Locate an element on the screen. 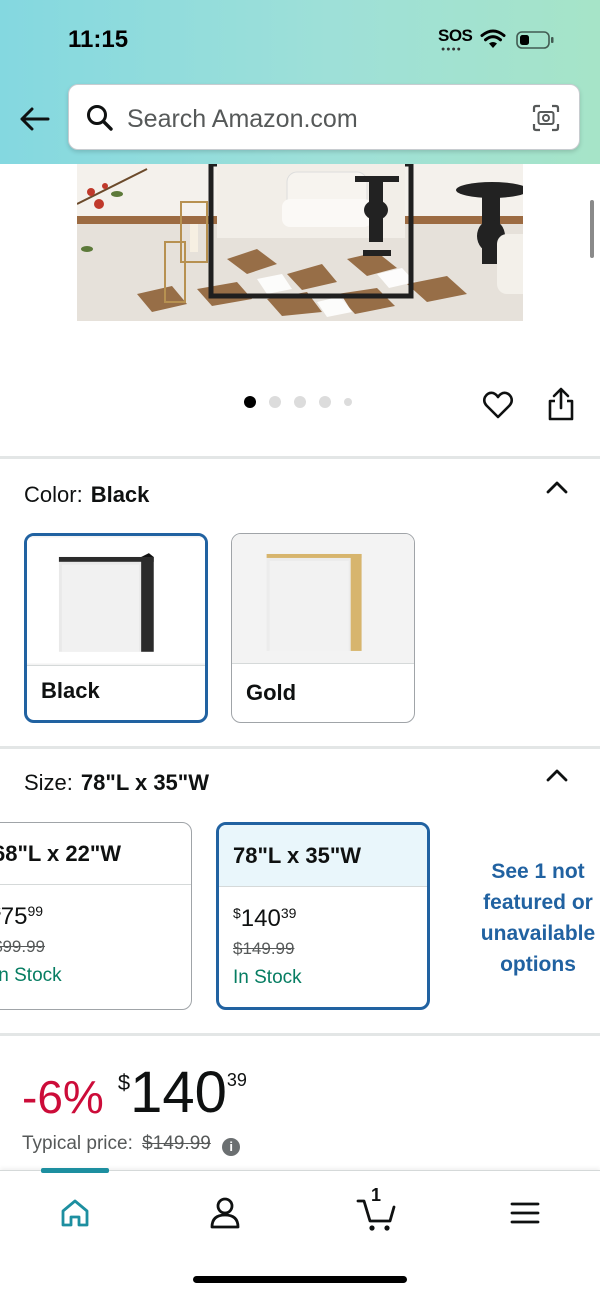 Image resolution: width=600 pixels, height=1298 pixels. size-option-price: $14039 is located at coordinates (265, 918).